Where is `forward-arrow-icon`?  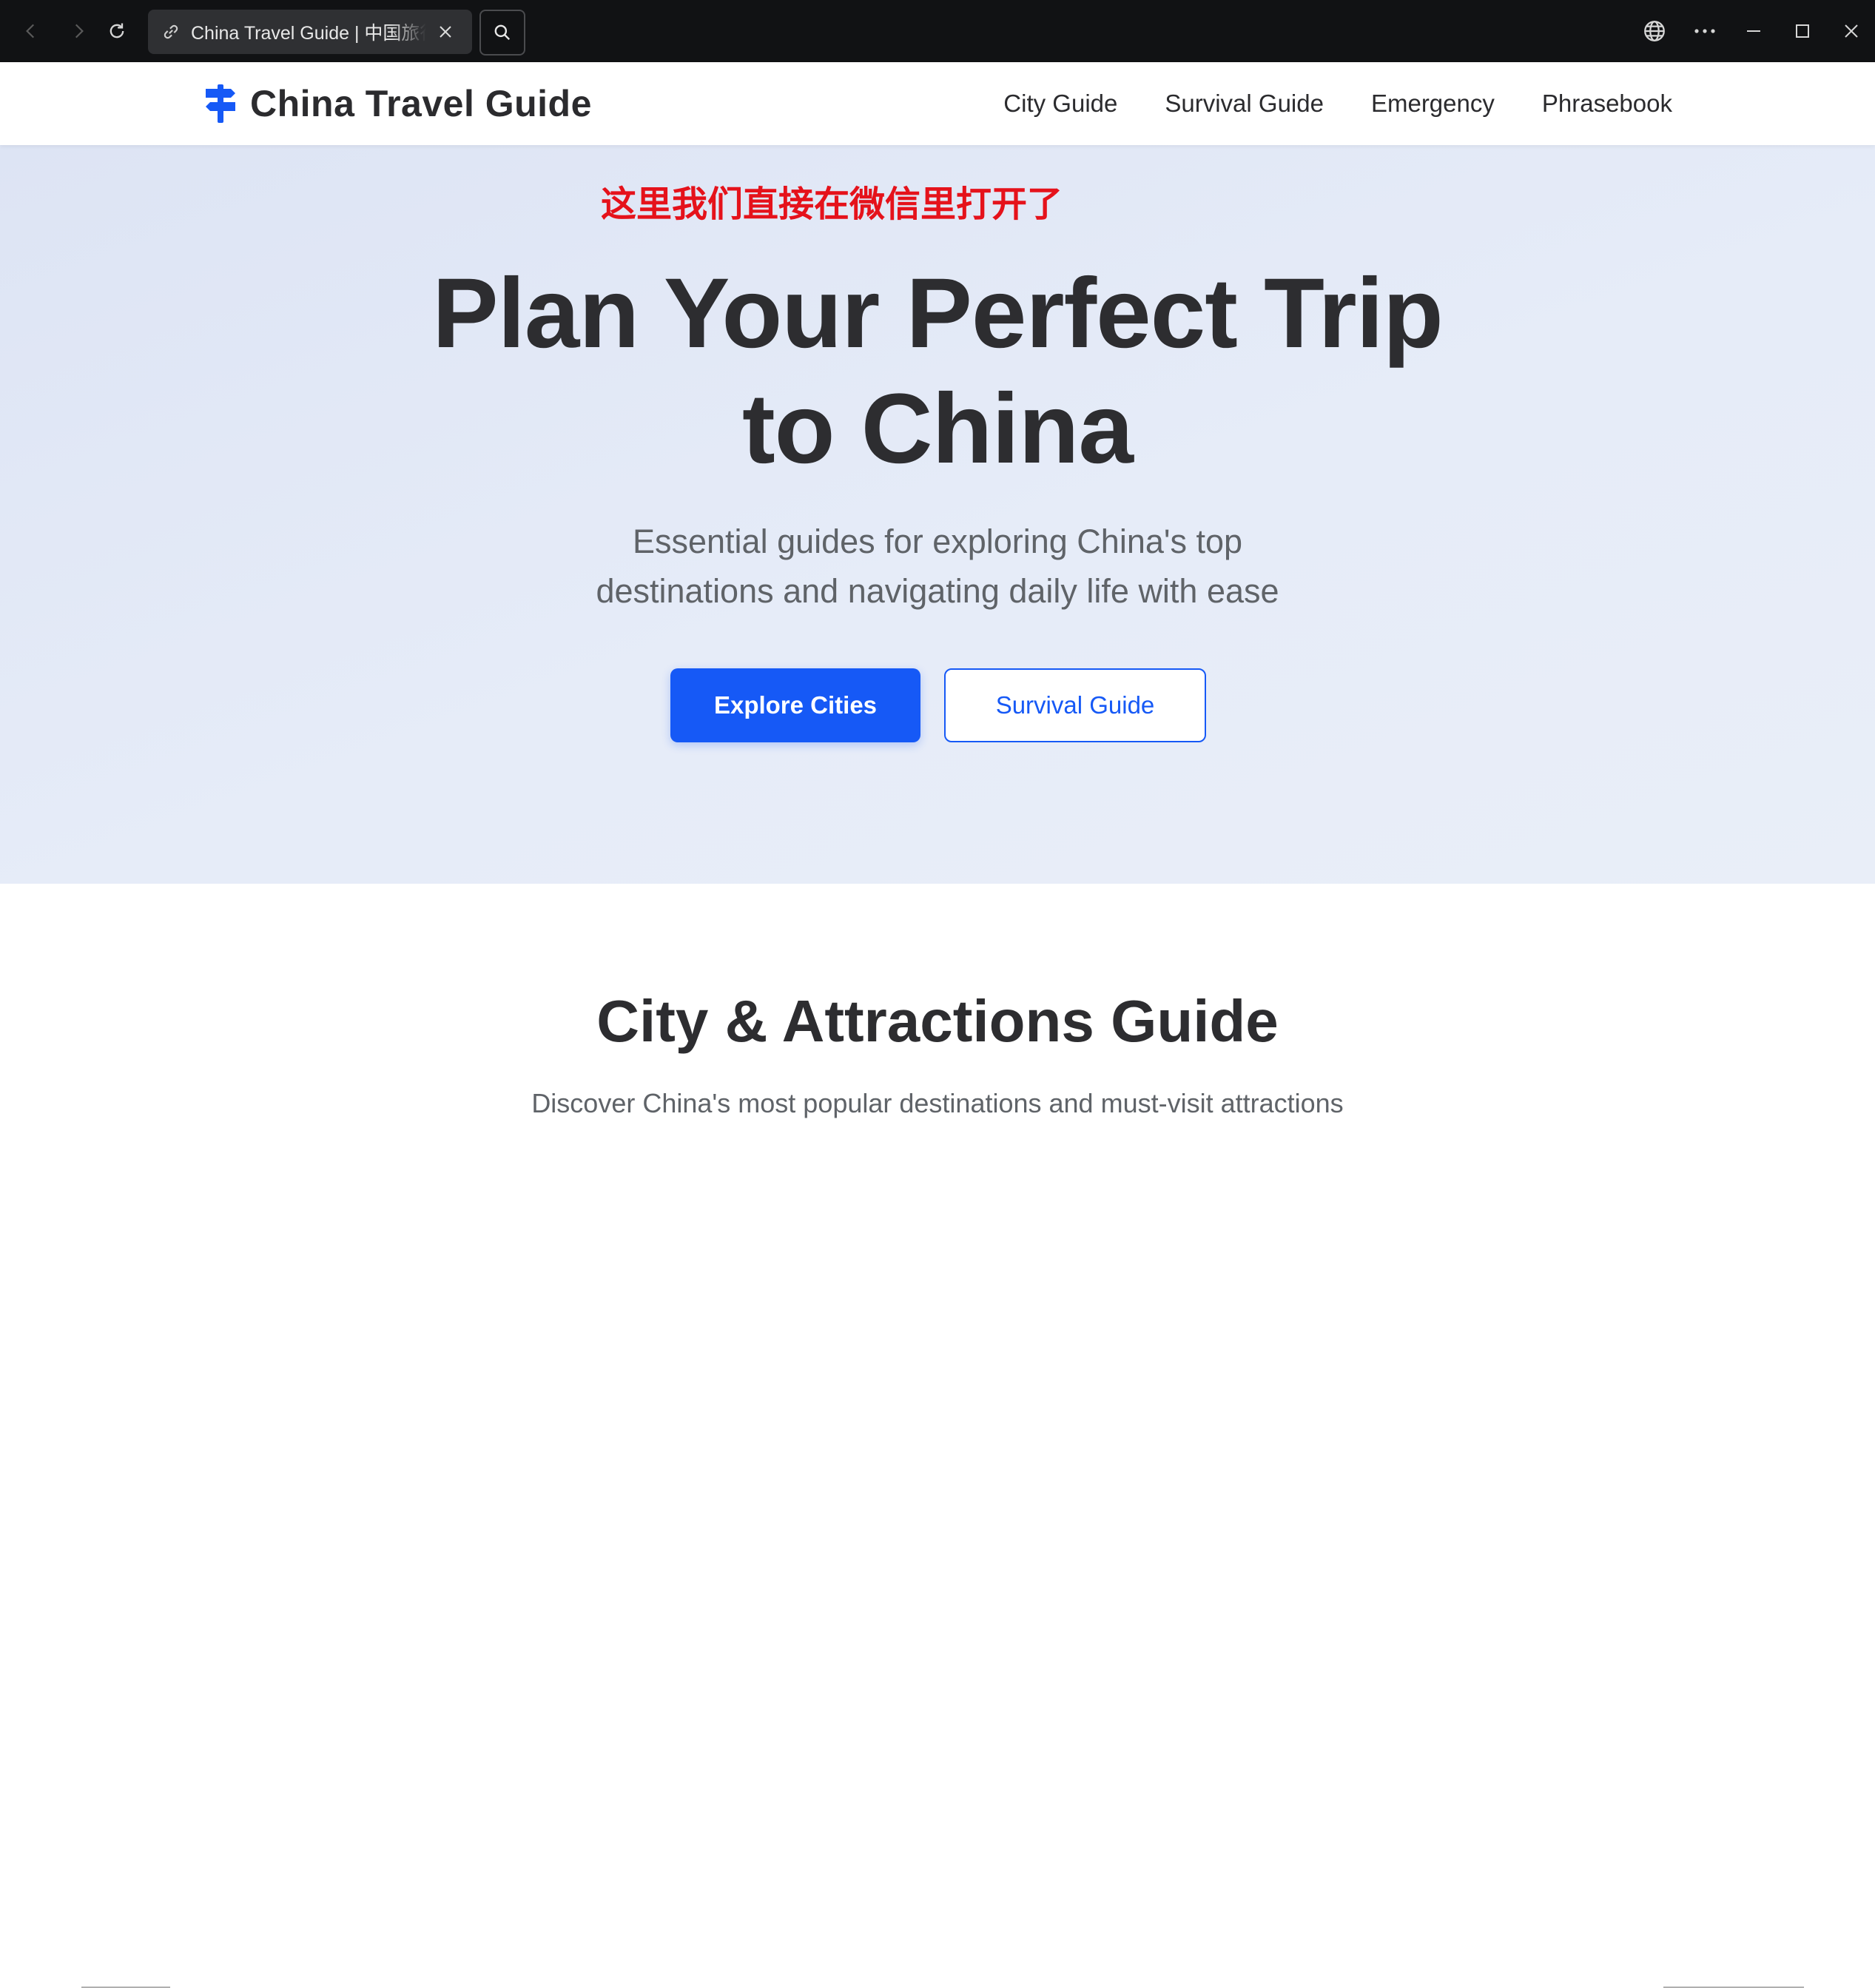 forward-arrow-icon is located at coordinates (78, 31).